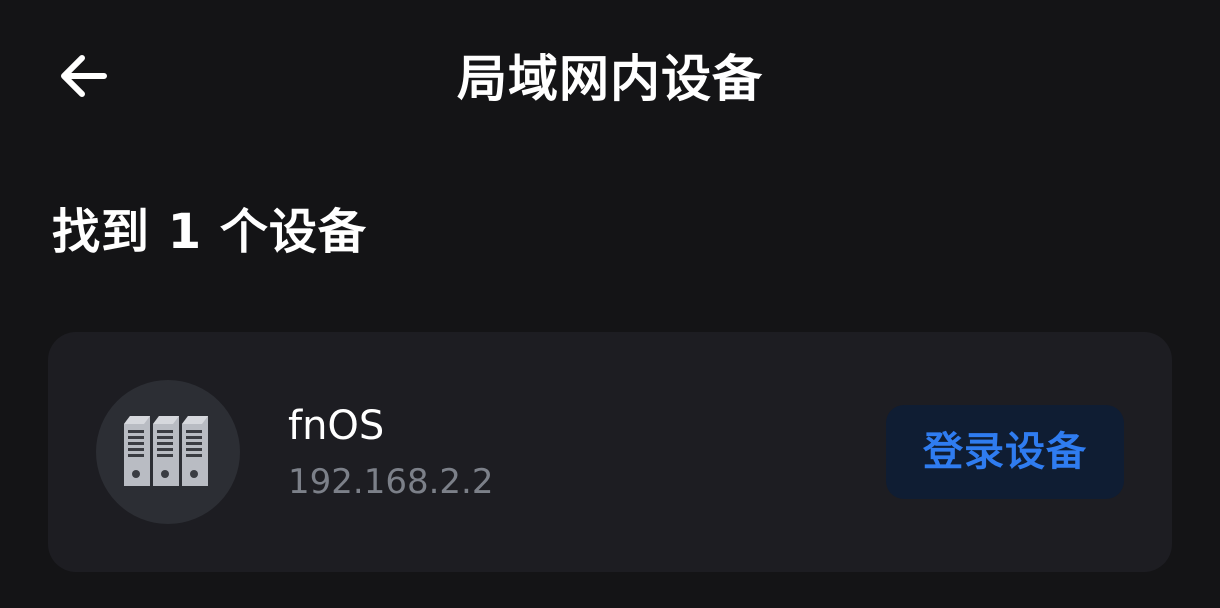 This screenshot has width=1220, height=608. What do you see at coordinates (1005, 452) in the screenshot?
I see `login-device-button: 登录设备` at bounding box center [1005, 452].